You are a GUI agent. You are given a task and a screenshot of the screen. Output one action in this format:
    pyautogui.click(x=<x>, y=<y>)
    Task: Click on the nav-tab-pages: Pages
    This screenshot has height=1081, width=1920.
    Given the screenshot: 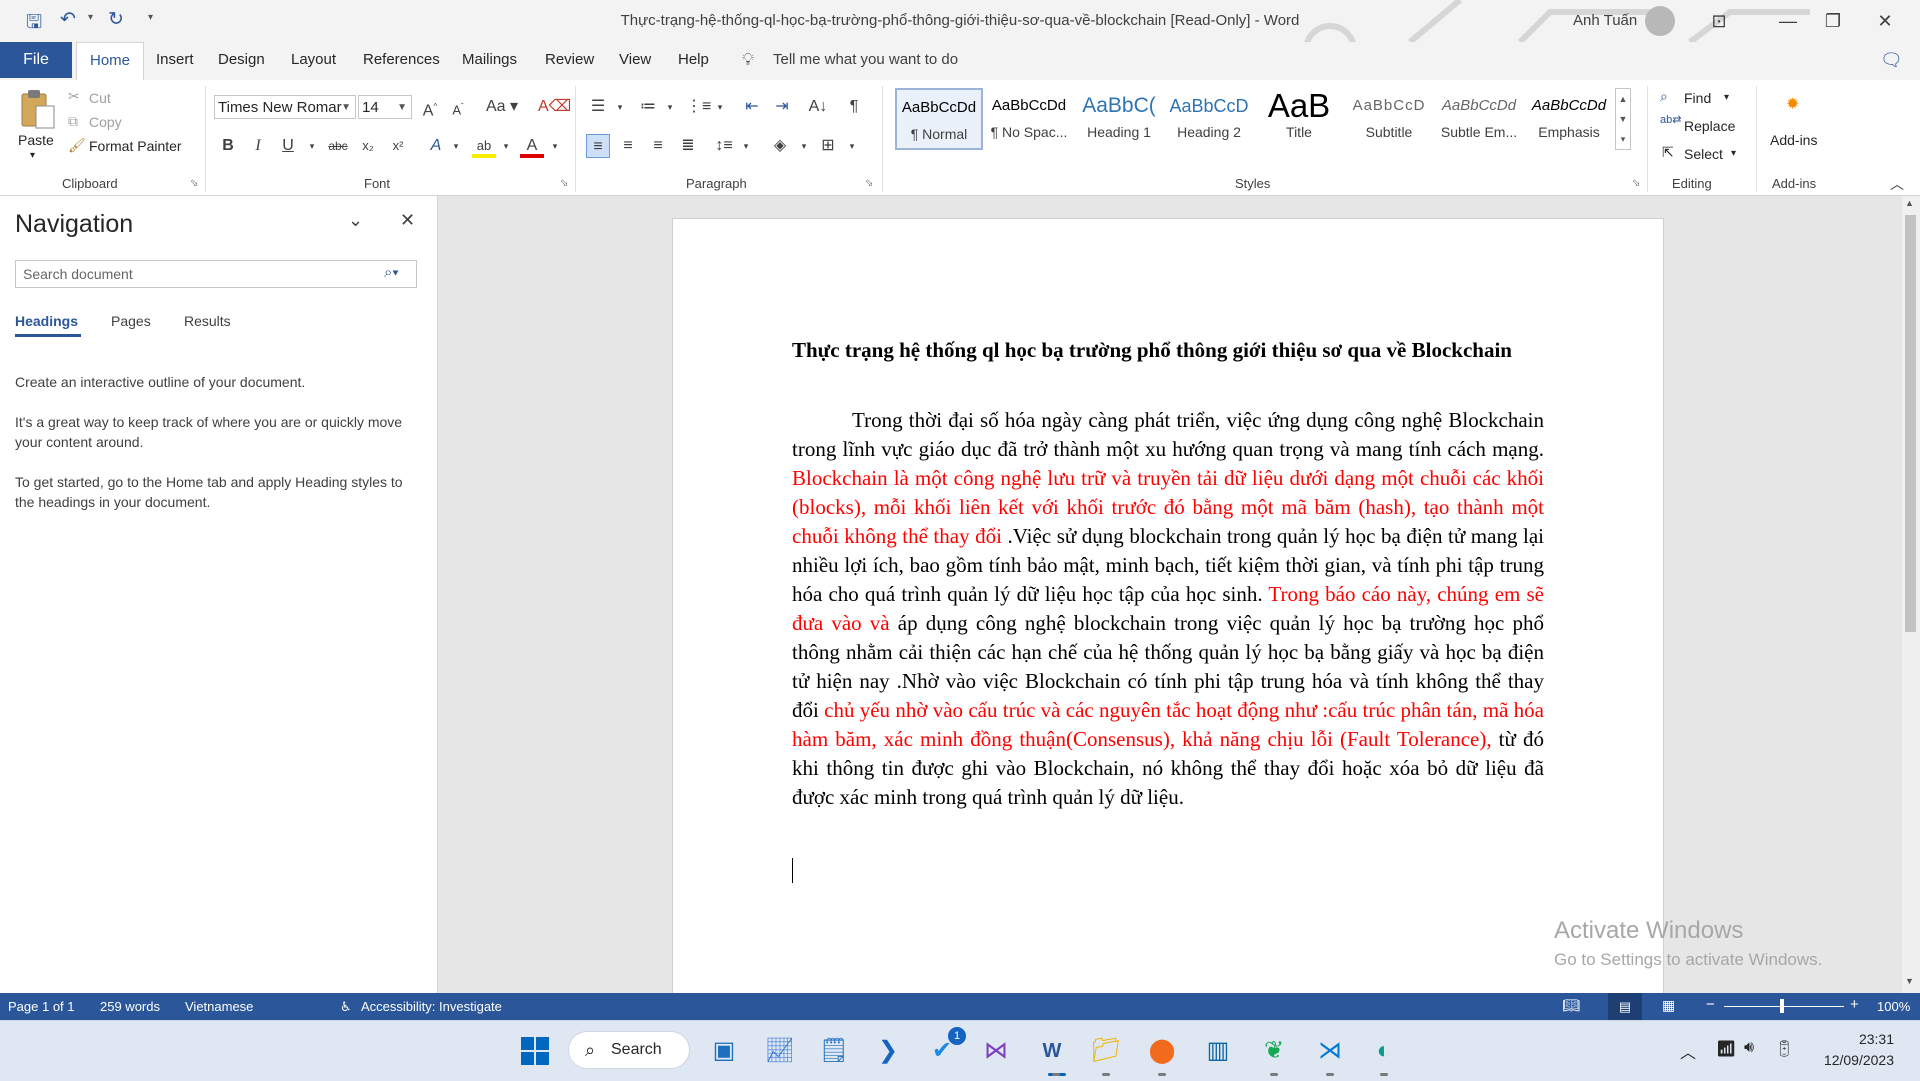 What is the action you would take?
    pyautogui.click(x=131, y=321)
    